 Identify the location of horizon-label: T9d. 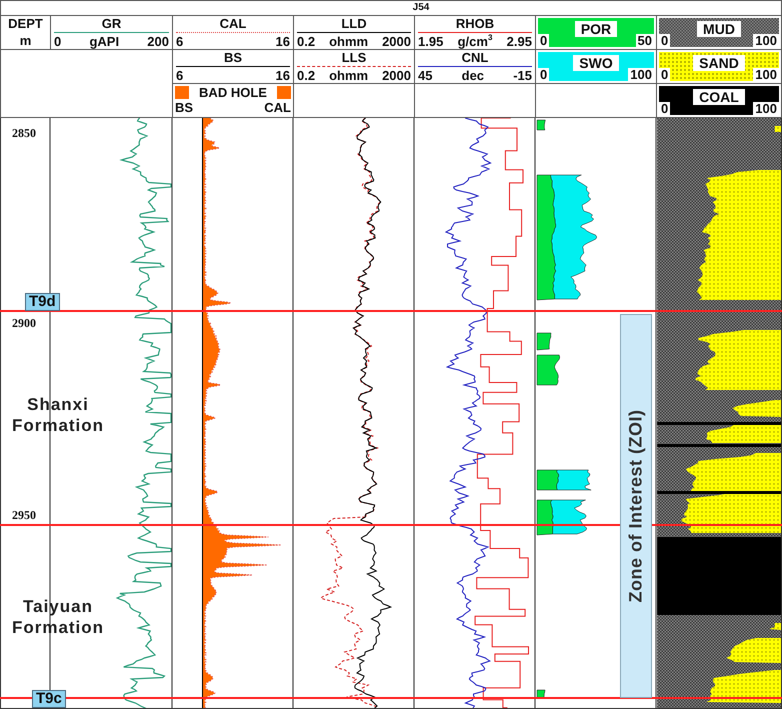
(42, 302).